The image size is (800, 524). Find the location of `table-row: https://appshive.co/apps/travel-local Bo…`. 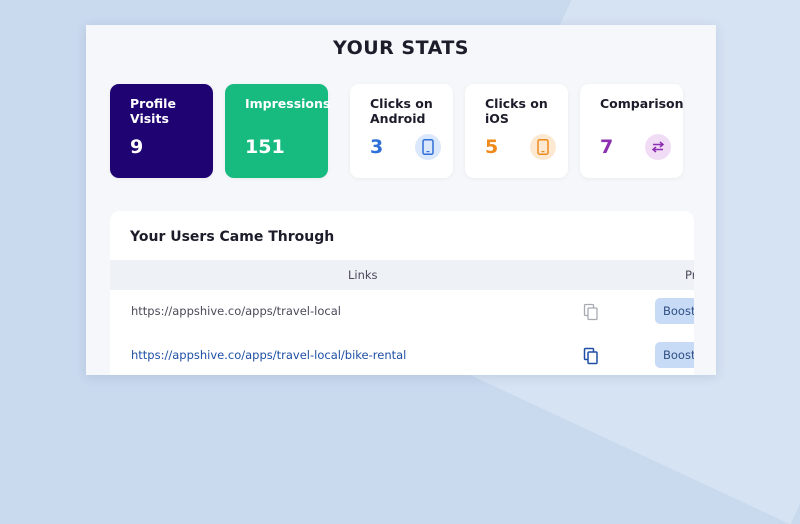

table-row: https://appshive.co/apps/travel-local Bo… is located at coordinates (402, 312).